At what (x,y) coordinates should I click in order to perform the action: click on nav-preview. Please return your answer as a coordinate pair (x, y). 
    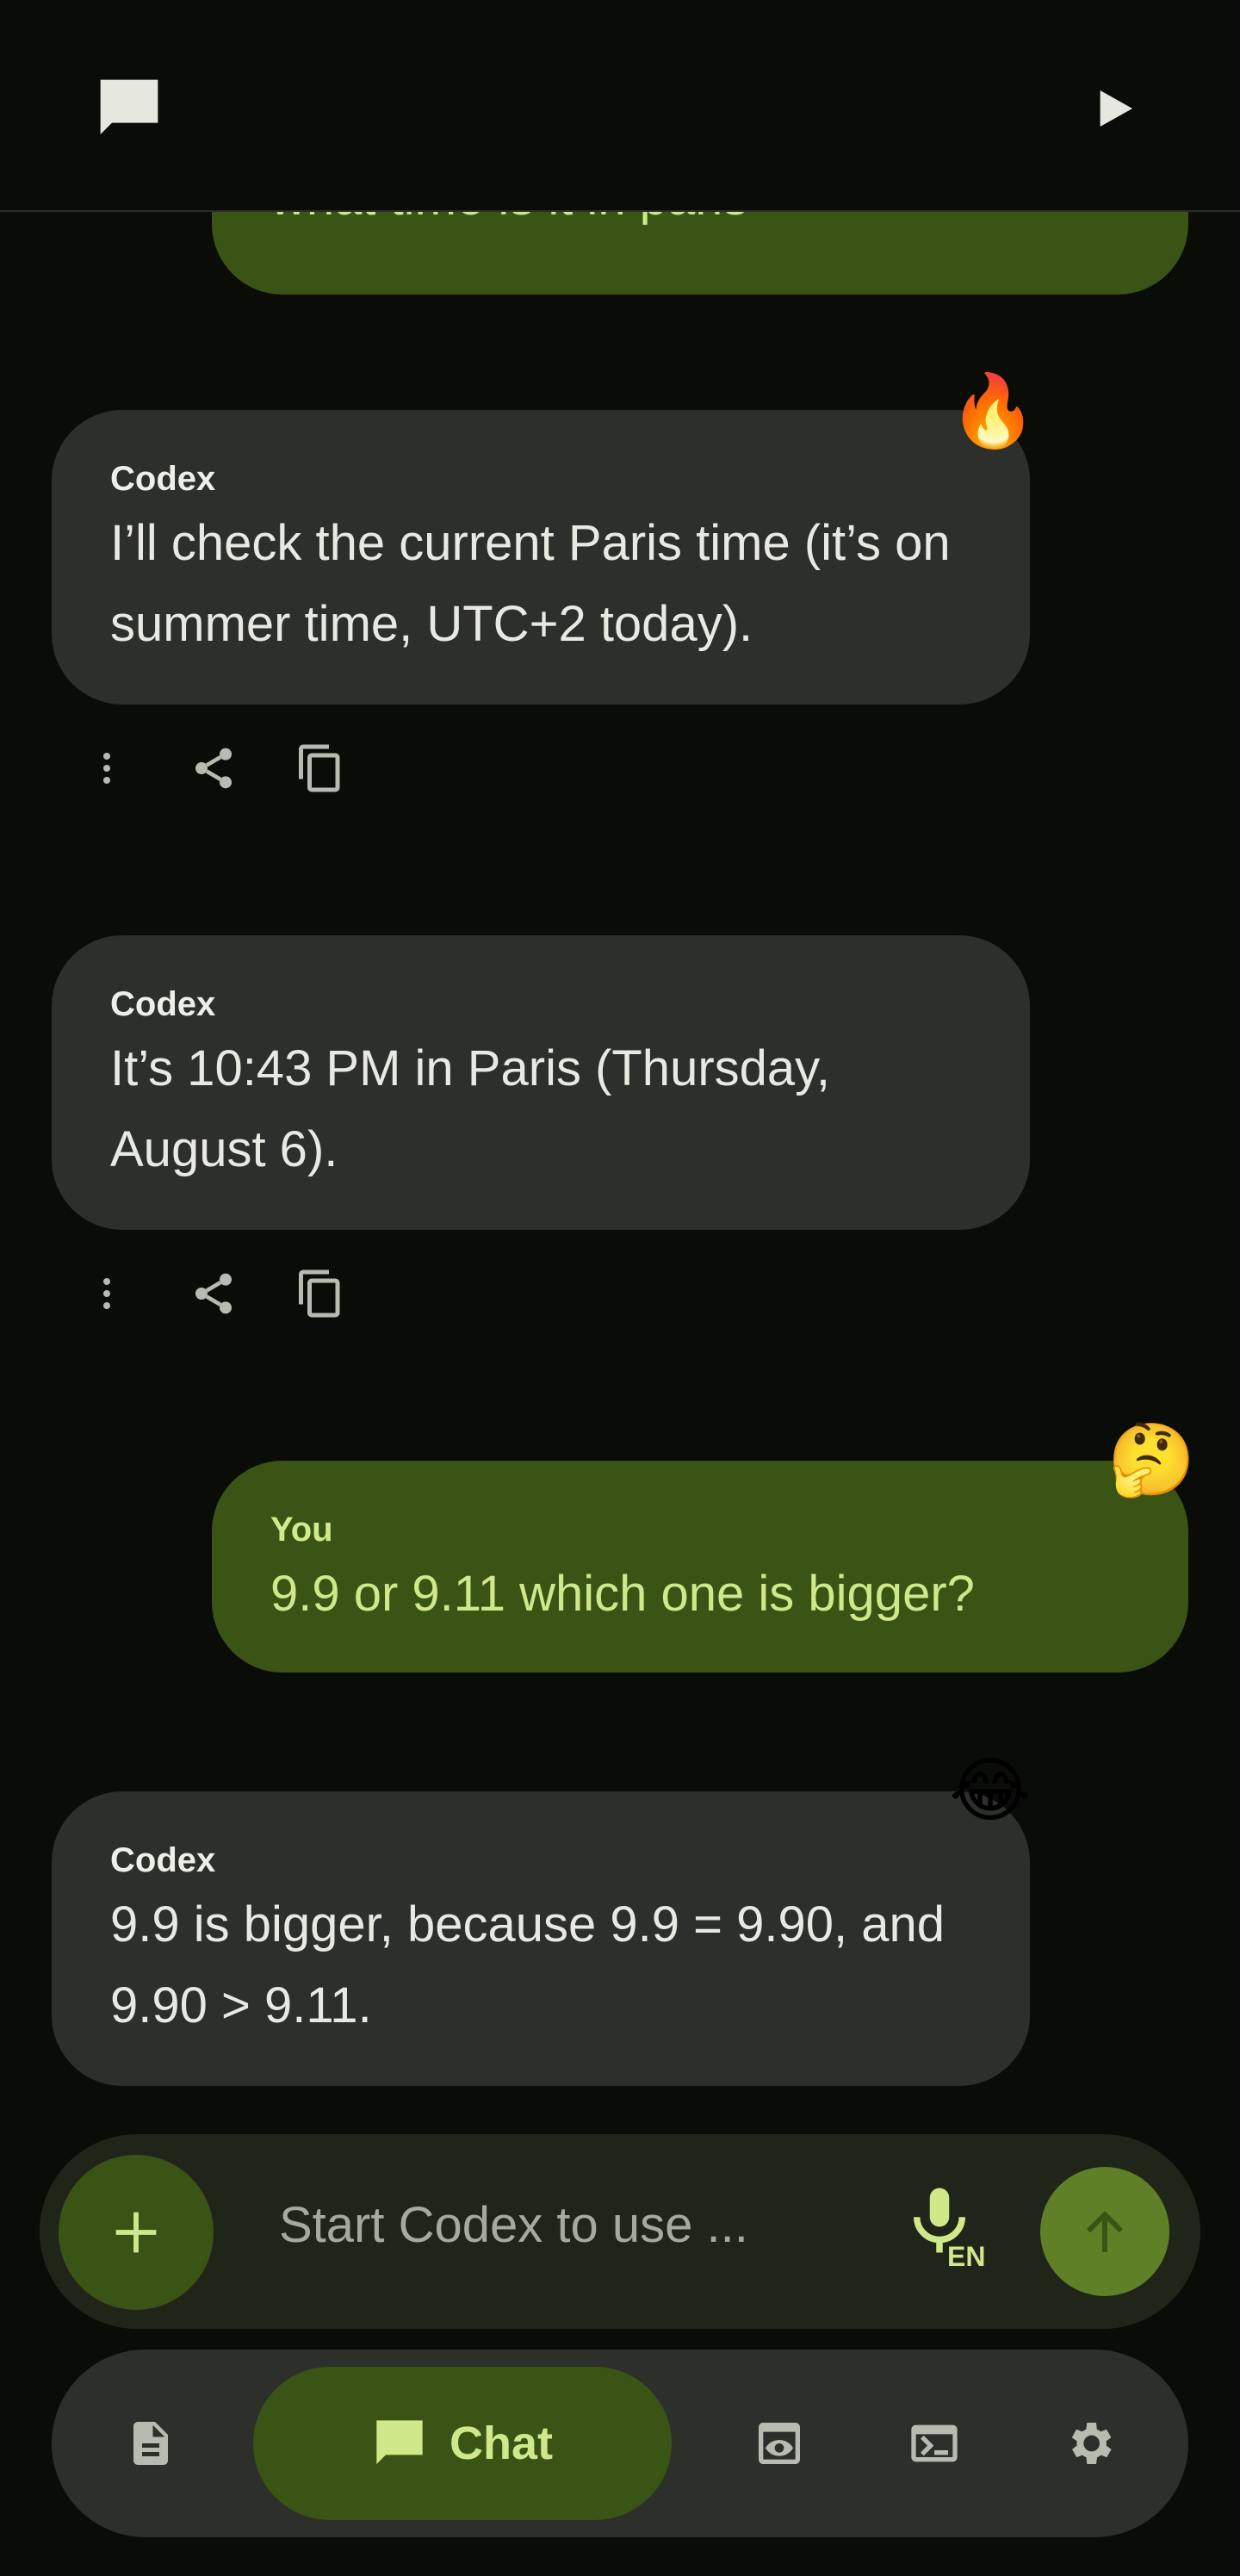
    Looking at the image, I should click on (780, 2443).